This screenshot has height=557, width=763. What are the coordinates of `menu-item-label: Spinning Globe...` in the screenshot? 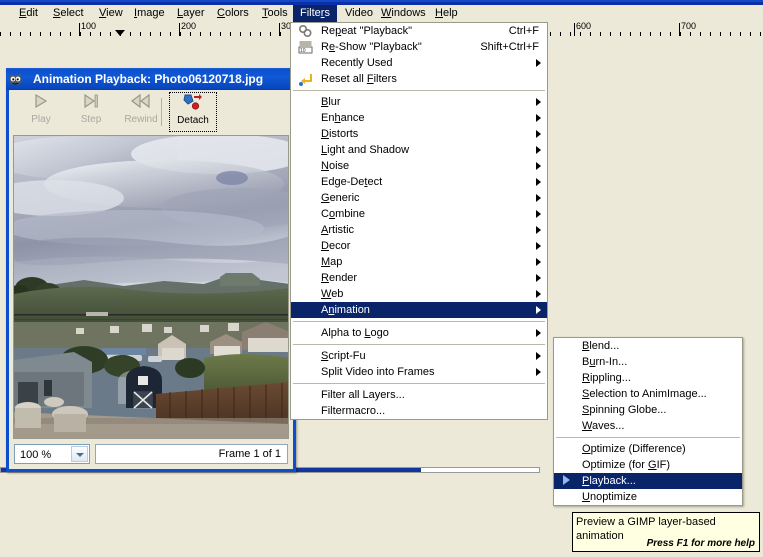 It's located at (624, 410).